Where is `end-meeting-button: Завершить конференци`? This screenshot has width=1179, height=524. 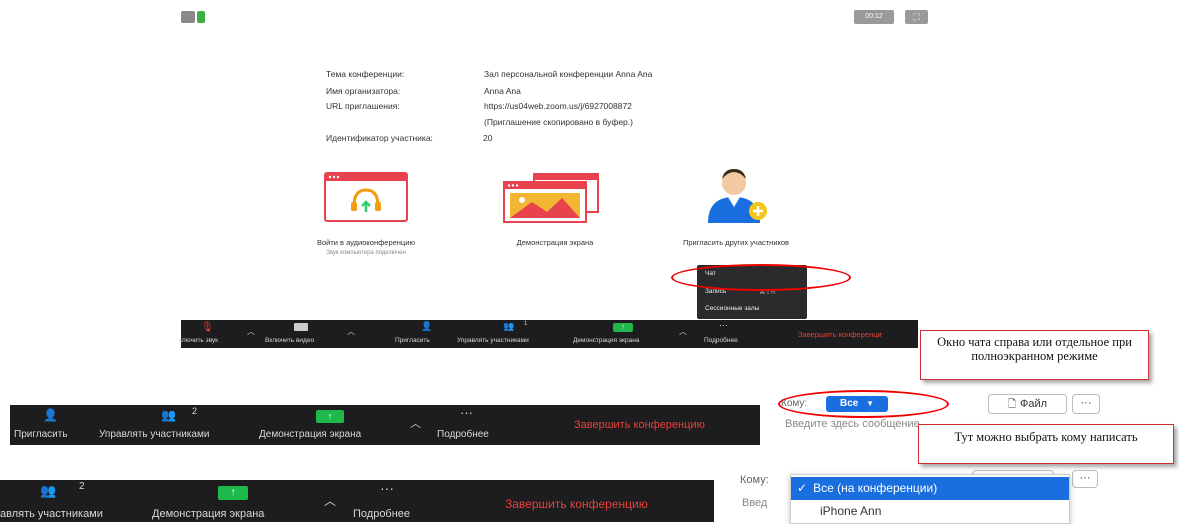
end-meeting-button: Завершить конференци is located at coordinates (840, 334).